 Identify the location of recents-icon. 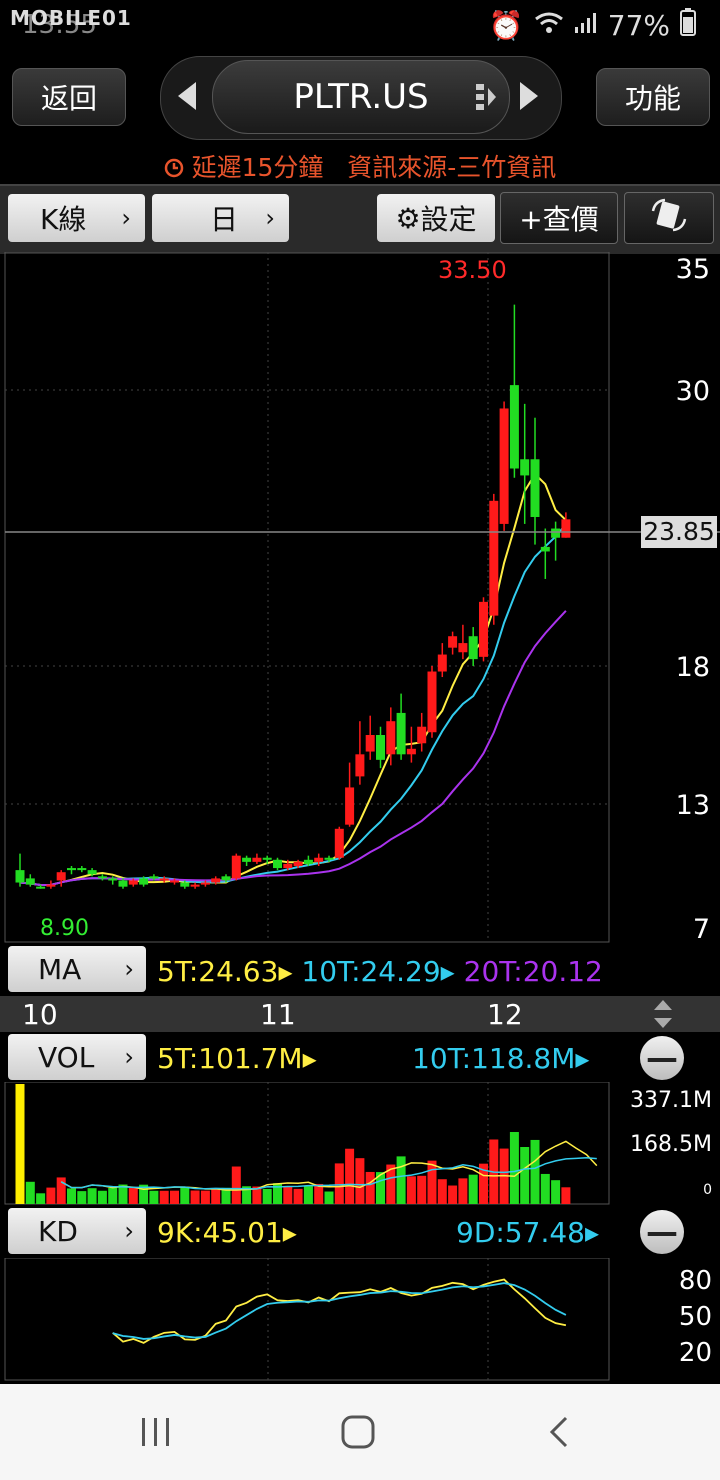
(156, 1434).